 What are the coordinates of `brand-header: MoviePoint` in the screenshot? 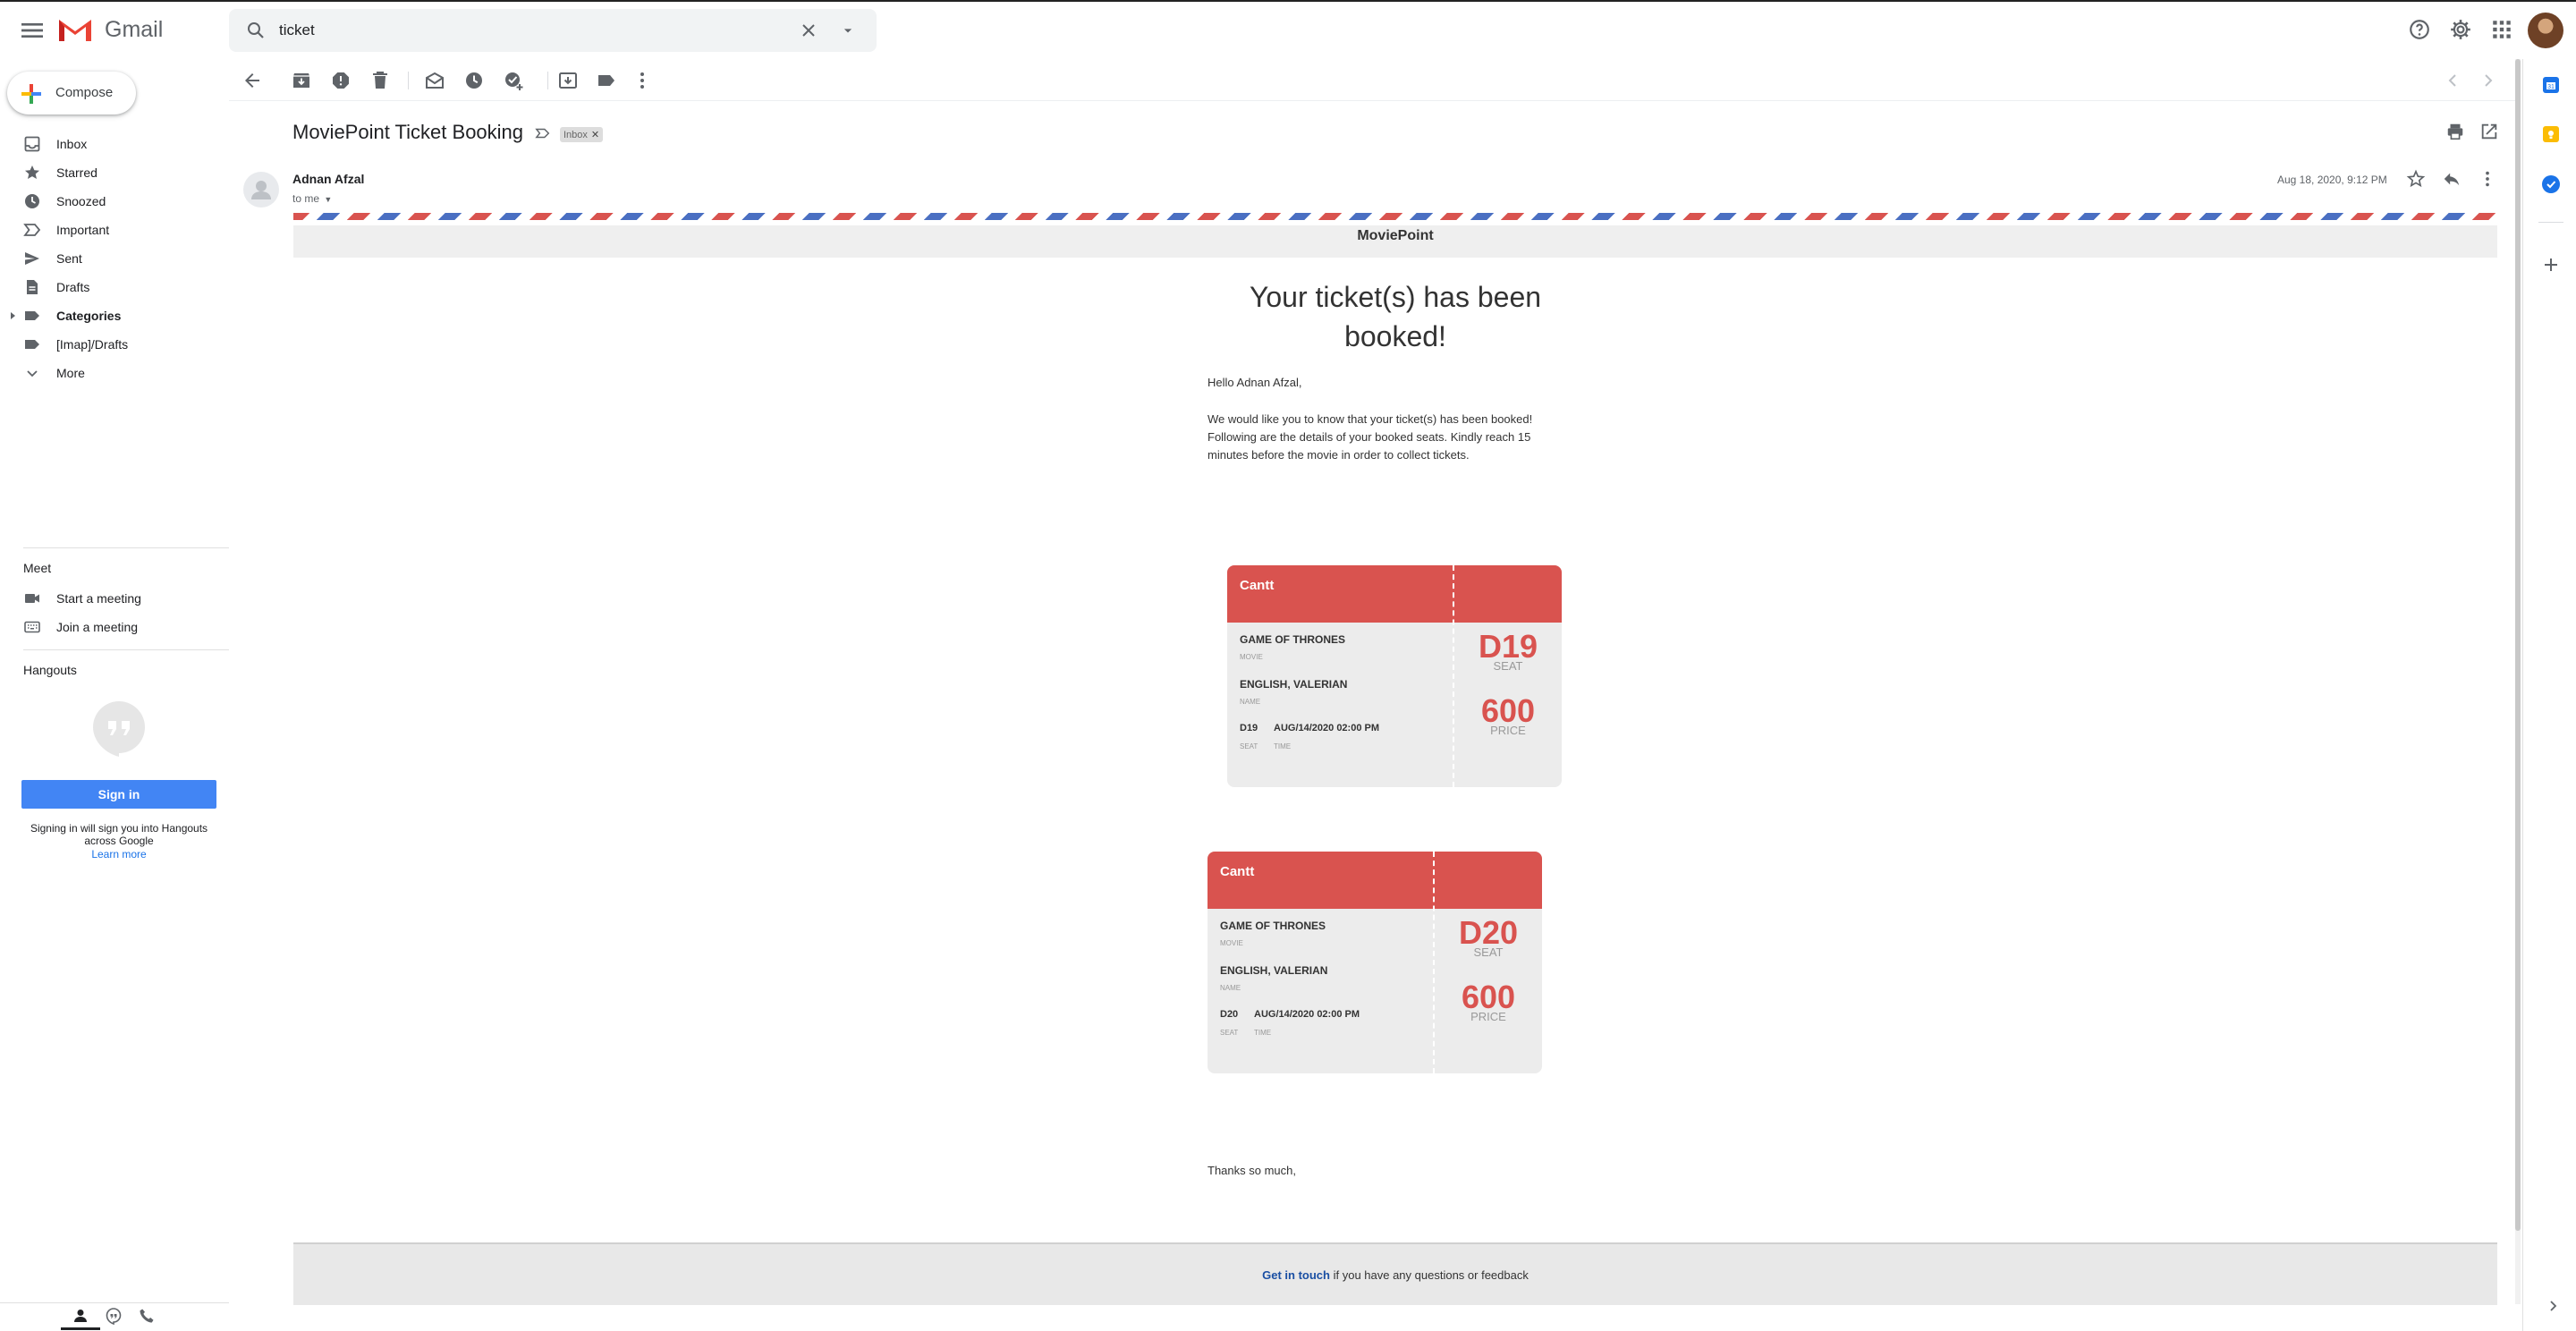 It's located at (1395, 241).